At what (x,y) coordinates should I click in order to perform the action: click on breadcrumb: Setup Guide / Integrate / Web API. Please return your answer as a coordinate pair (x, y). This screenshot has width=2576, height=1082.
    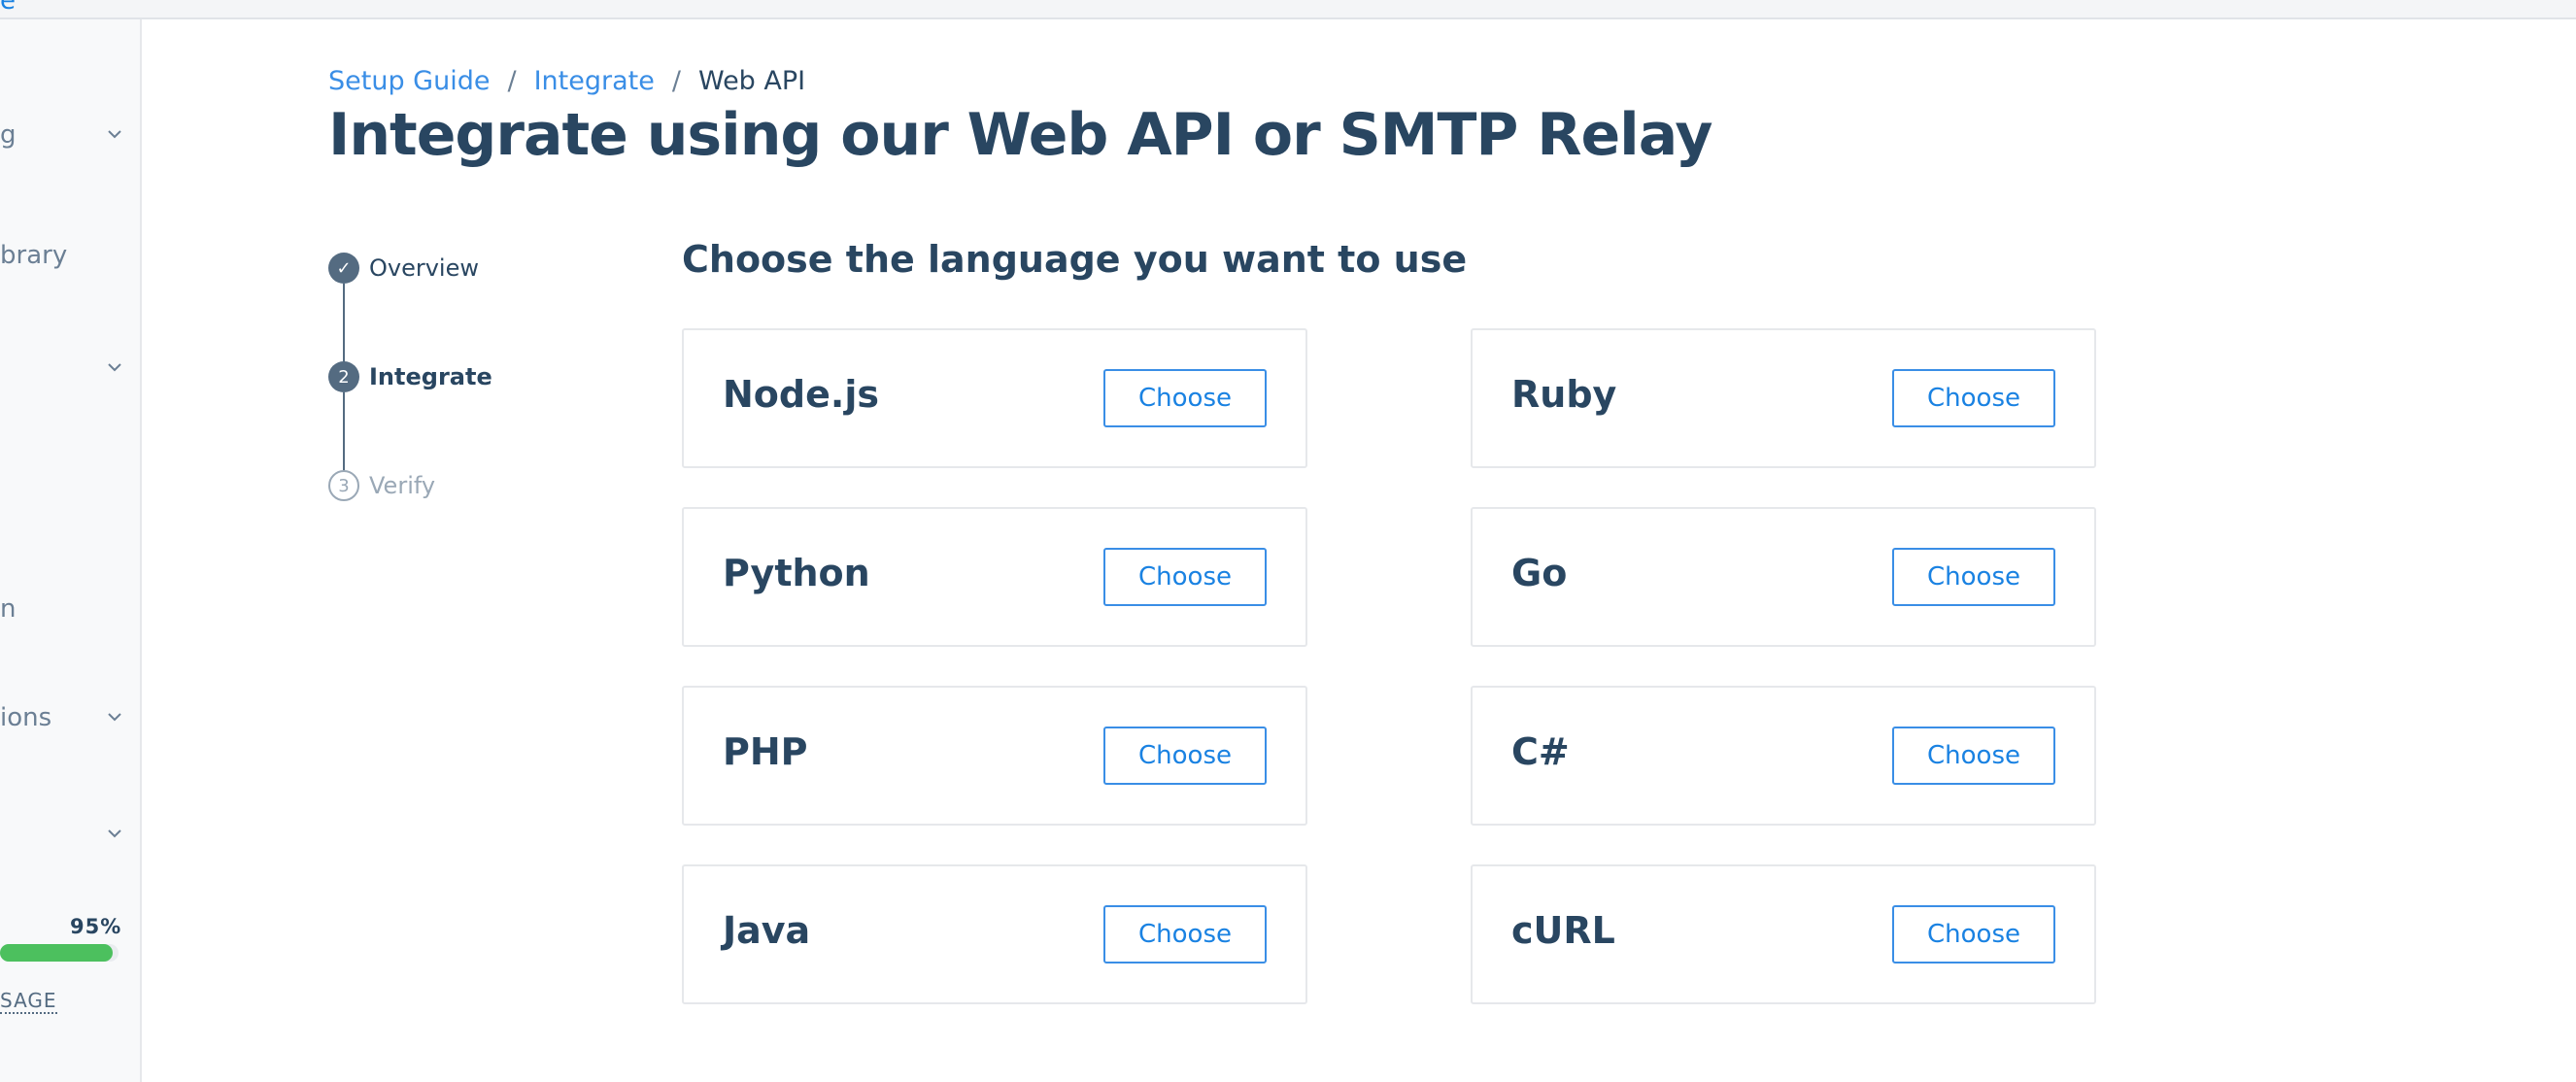
    Looking at the image, I should click on (566, 81).